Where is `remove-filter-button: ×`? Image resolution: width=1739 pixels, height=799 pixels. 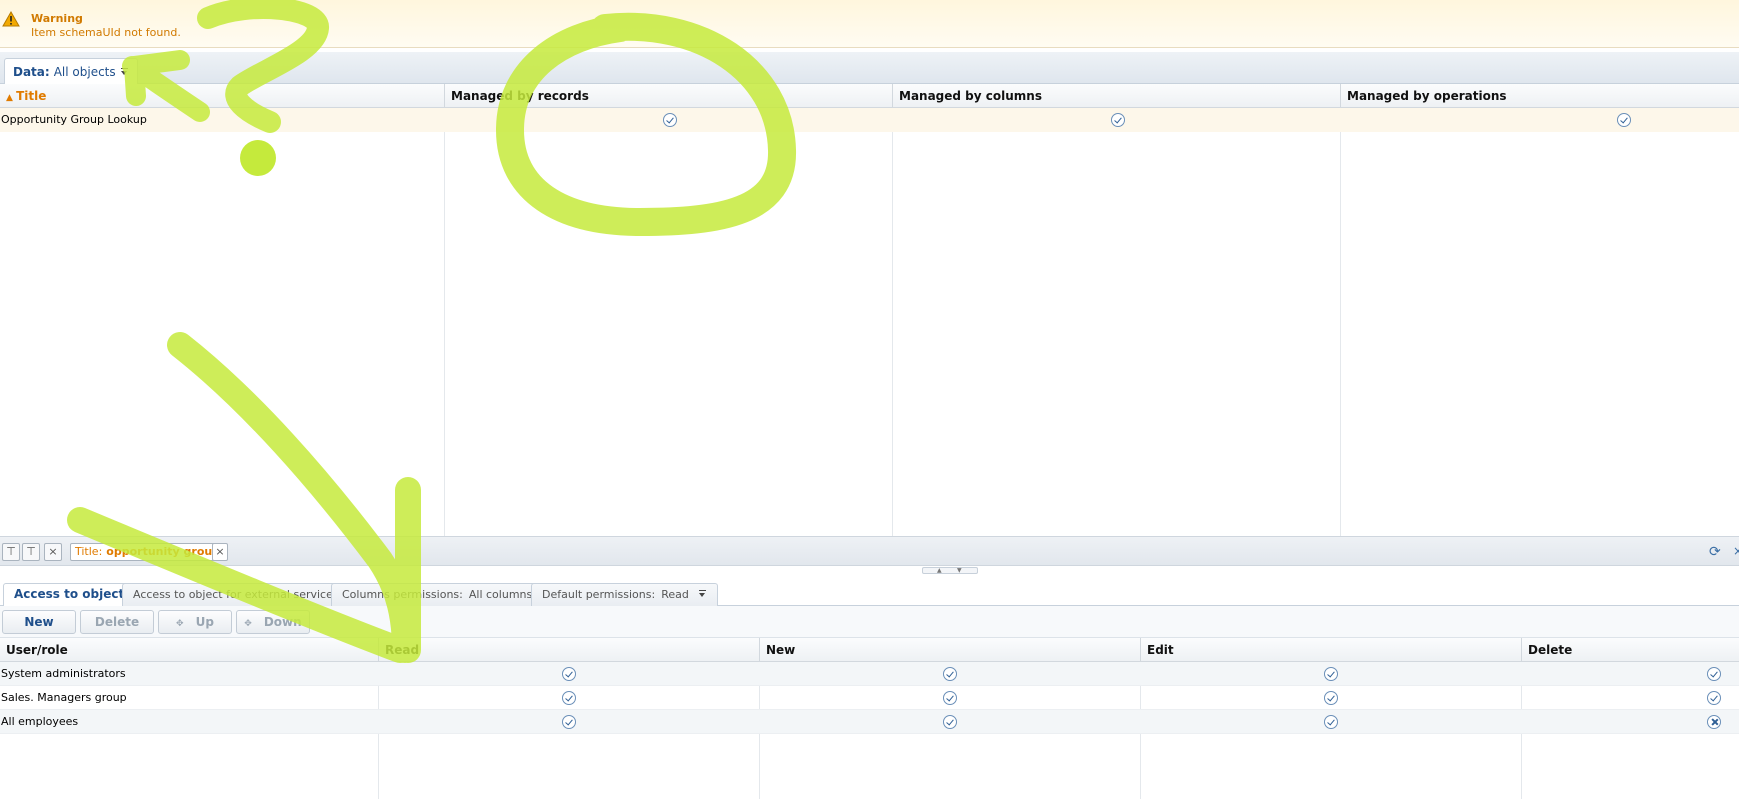
remove-filter-button: × is located at coordinates (220, 552).